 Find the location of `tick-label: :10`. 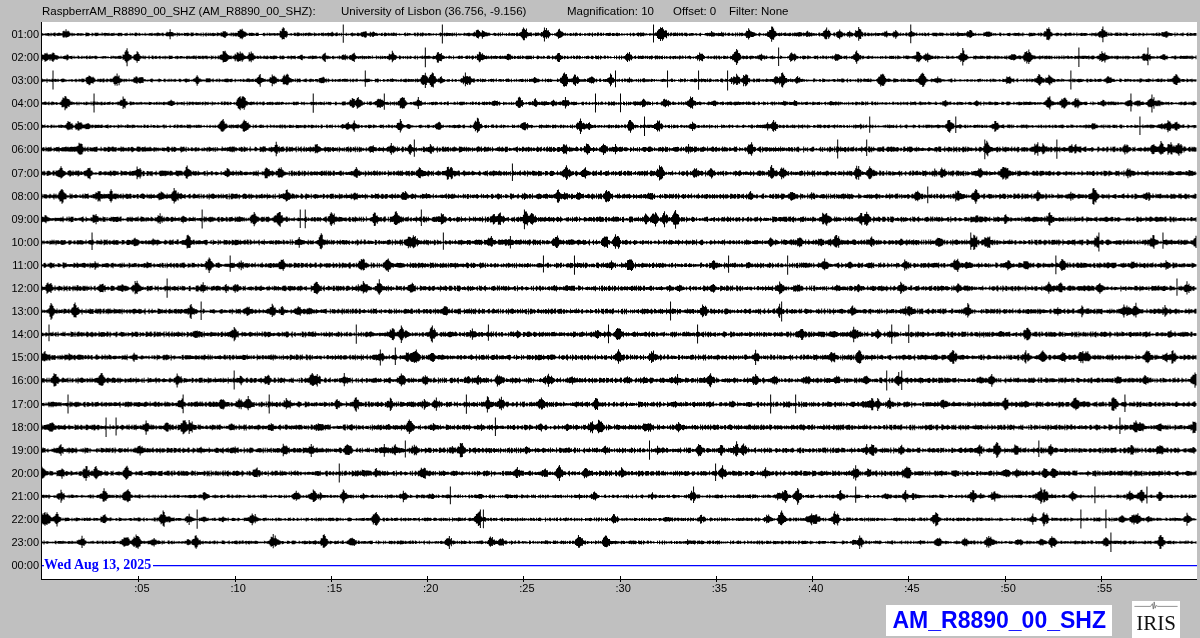

tick-label: :10 is located at coordinates (238, 588).